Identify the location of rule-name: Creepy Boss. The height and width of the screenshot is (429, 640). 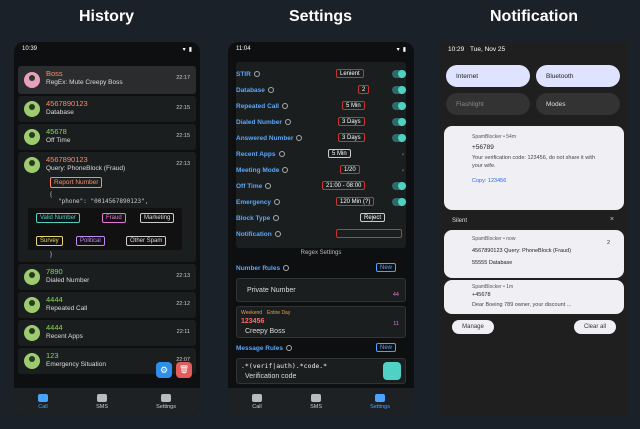
(265, 331).